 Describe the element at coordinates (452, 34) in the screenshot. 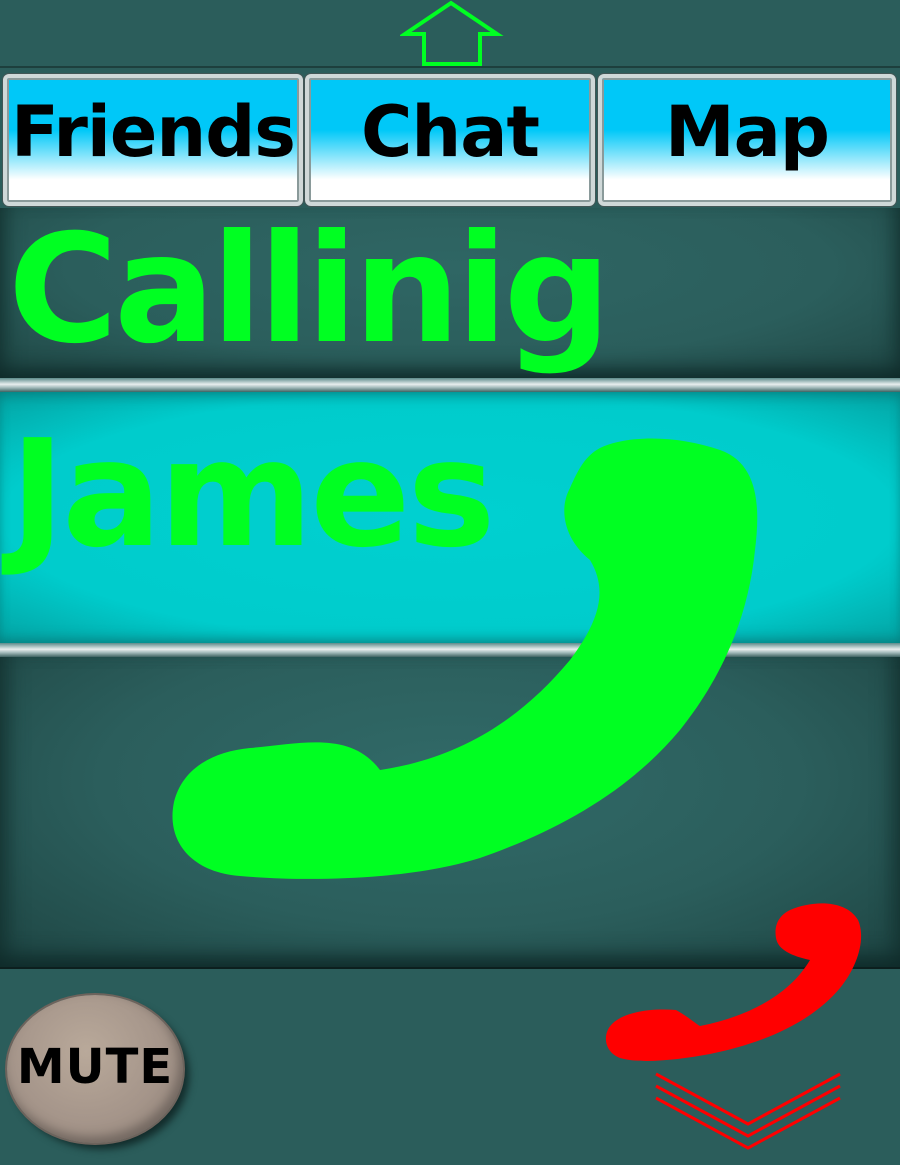

I see `home-arrow-up-icon` at that location.